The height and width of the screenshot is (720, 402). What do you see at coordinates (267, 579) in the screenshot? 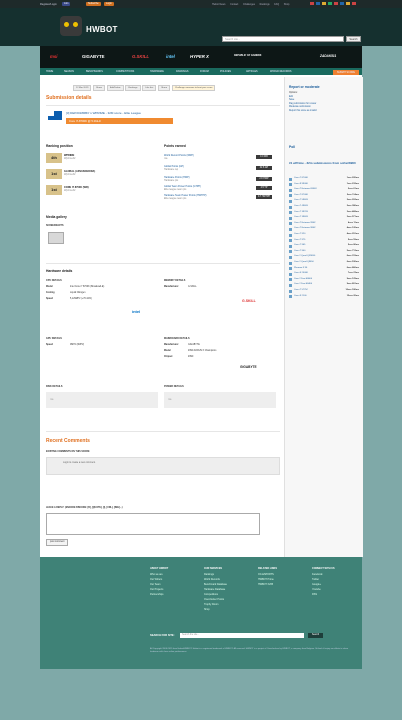
I see `footer-link: HWBOT Prime` at bounding box center [267, 579].